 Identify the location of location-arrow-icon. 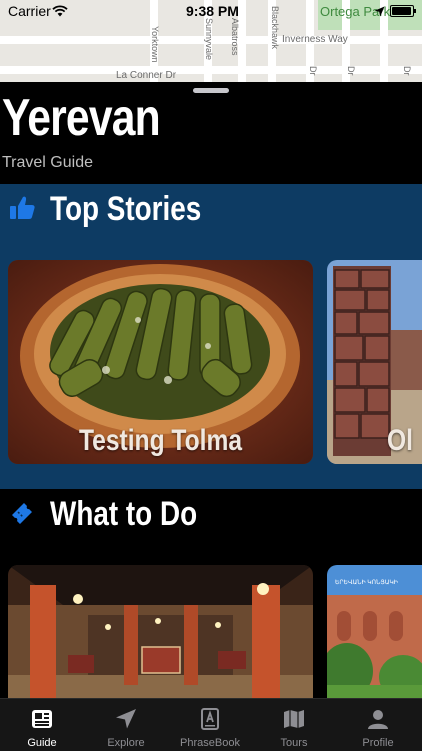
(126, 719).